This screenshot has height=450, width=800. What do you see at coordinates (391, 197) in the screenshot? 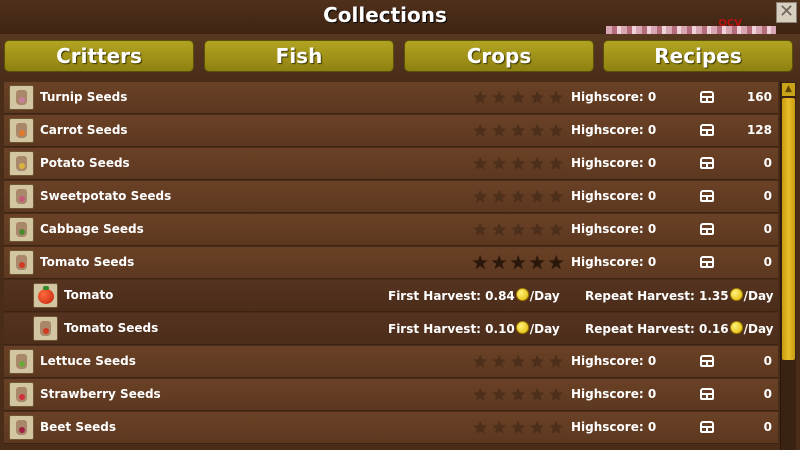
I see `list-item: Sweetpotato Seeds ★ ★ ★ ★ ★ Highscore: 00` at bounding box center [391, 197].